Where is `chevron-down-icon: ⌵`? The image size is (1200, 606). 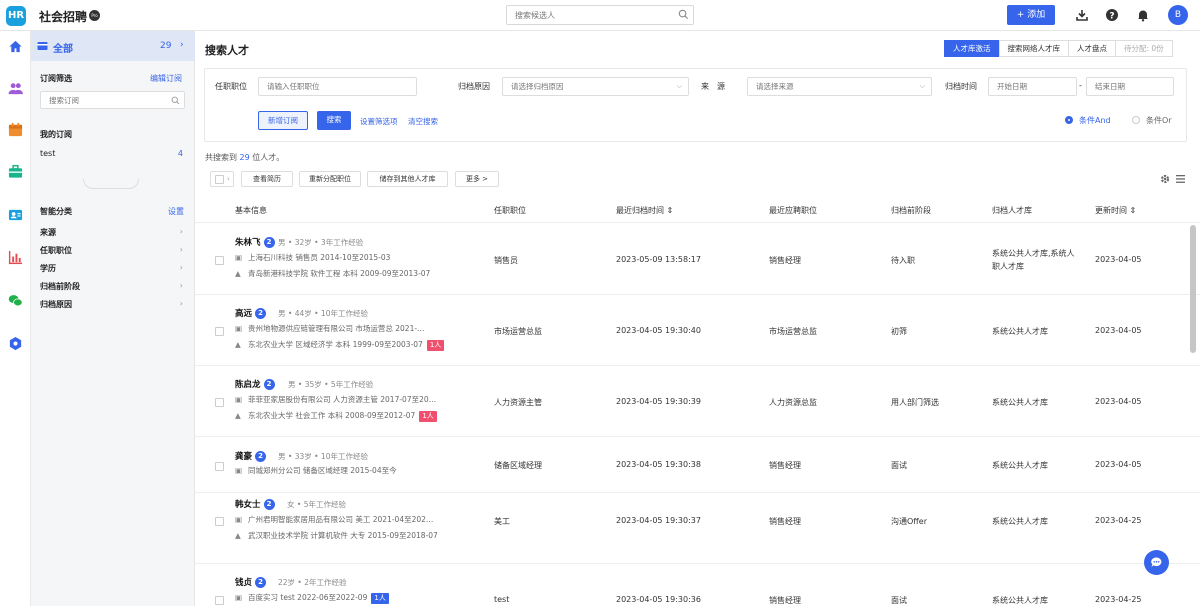 chevron-down-icon: ⌵ is located at coordinates (679, 86).